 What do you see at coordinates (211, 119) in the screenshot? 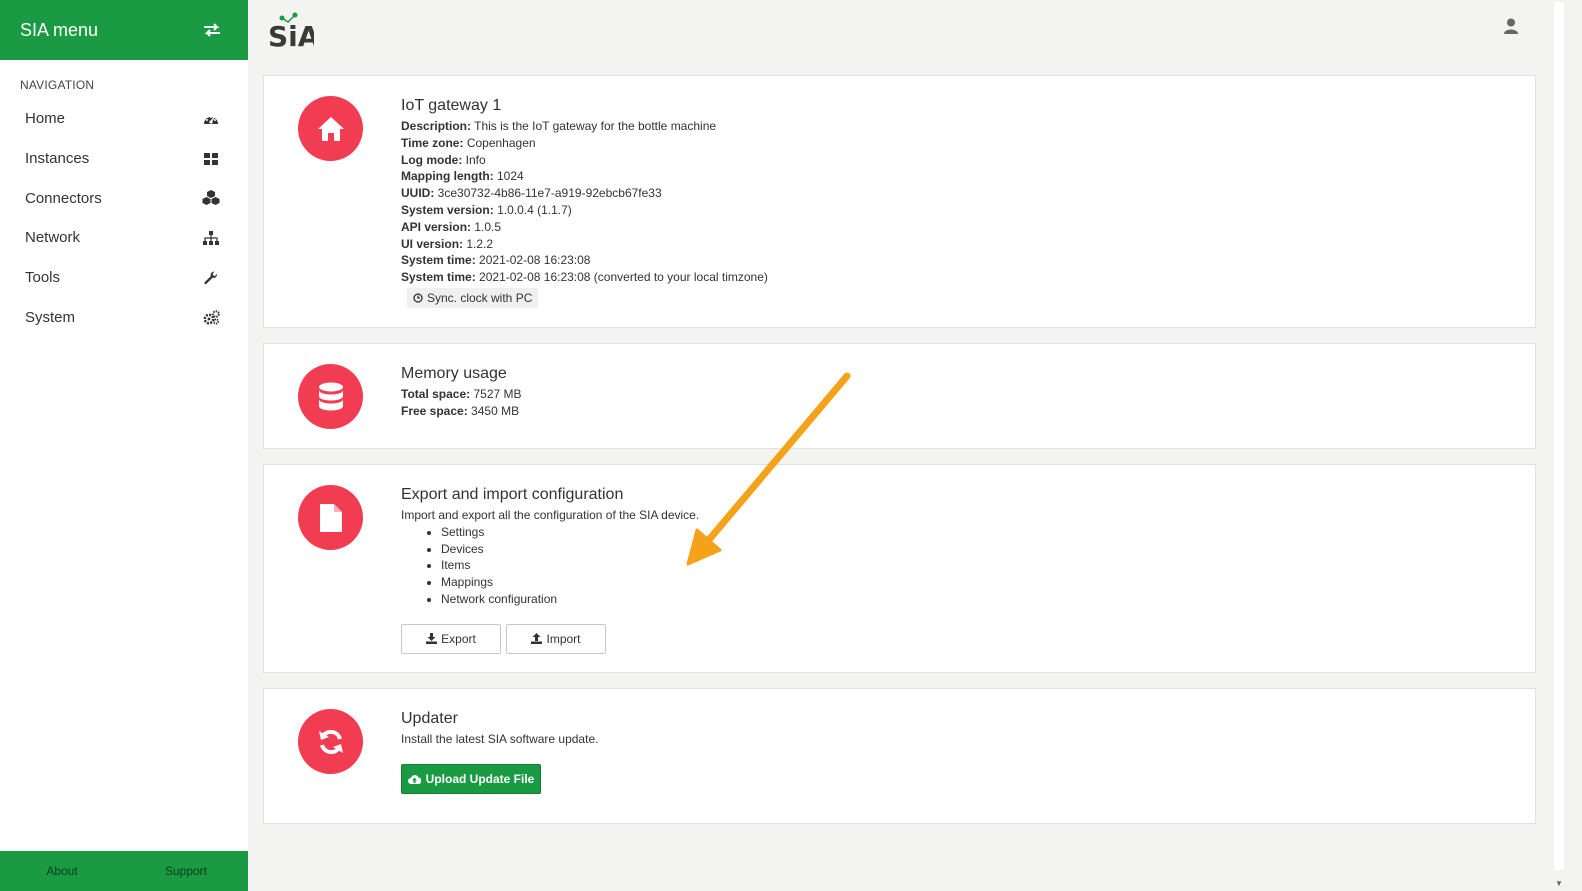
I see `dashboard-icon` at bounding box center [211, 119].